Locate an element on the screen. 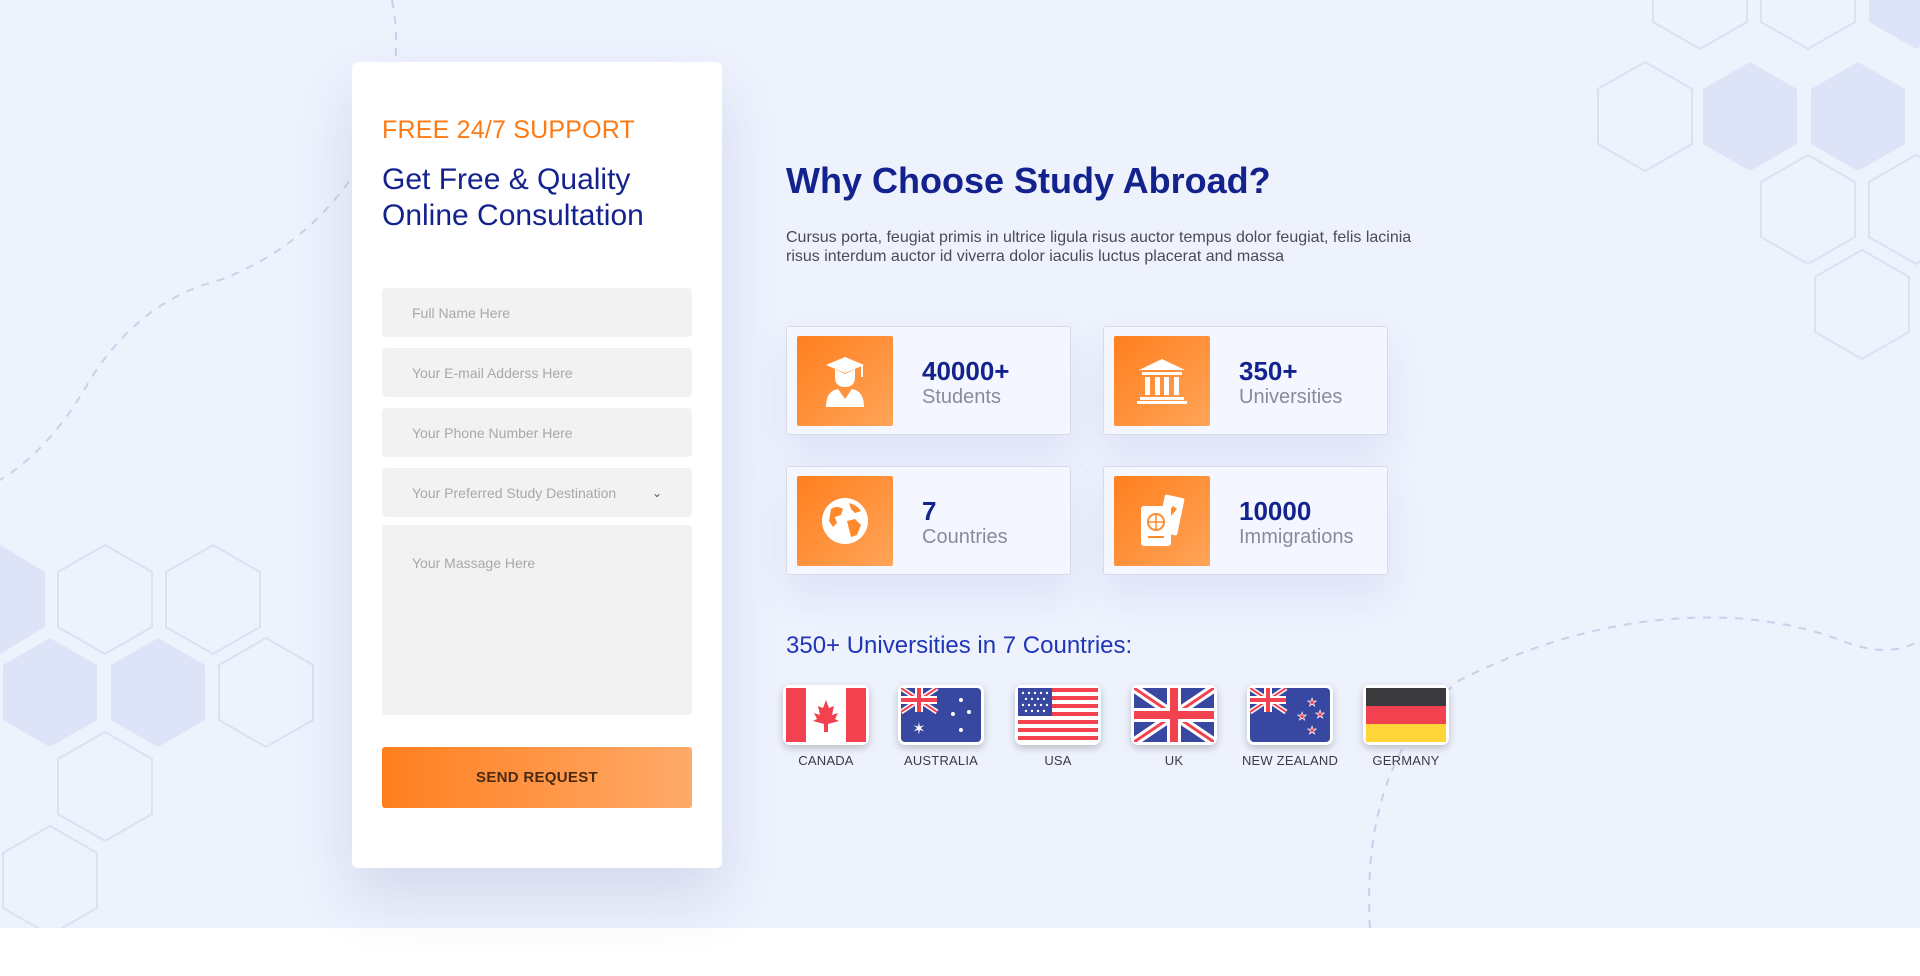 The width and height of the screenshot is (1920, 976). stat-card-countries: 7 Countries is located at coordinates (928, 520).